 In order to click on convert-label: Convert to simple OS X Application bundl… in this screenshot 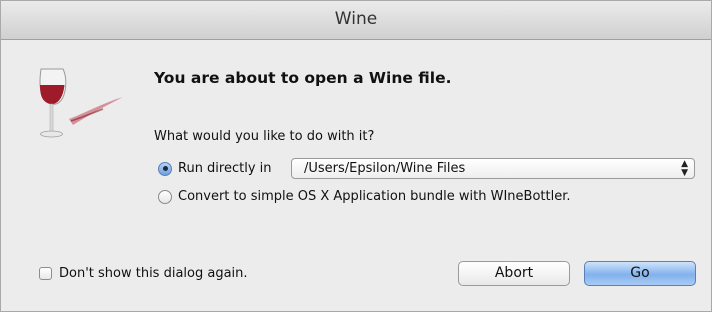, I will do `click(374, 196)`.